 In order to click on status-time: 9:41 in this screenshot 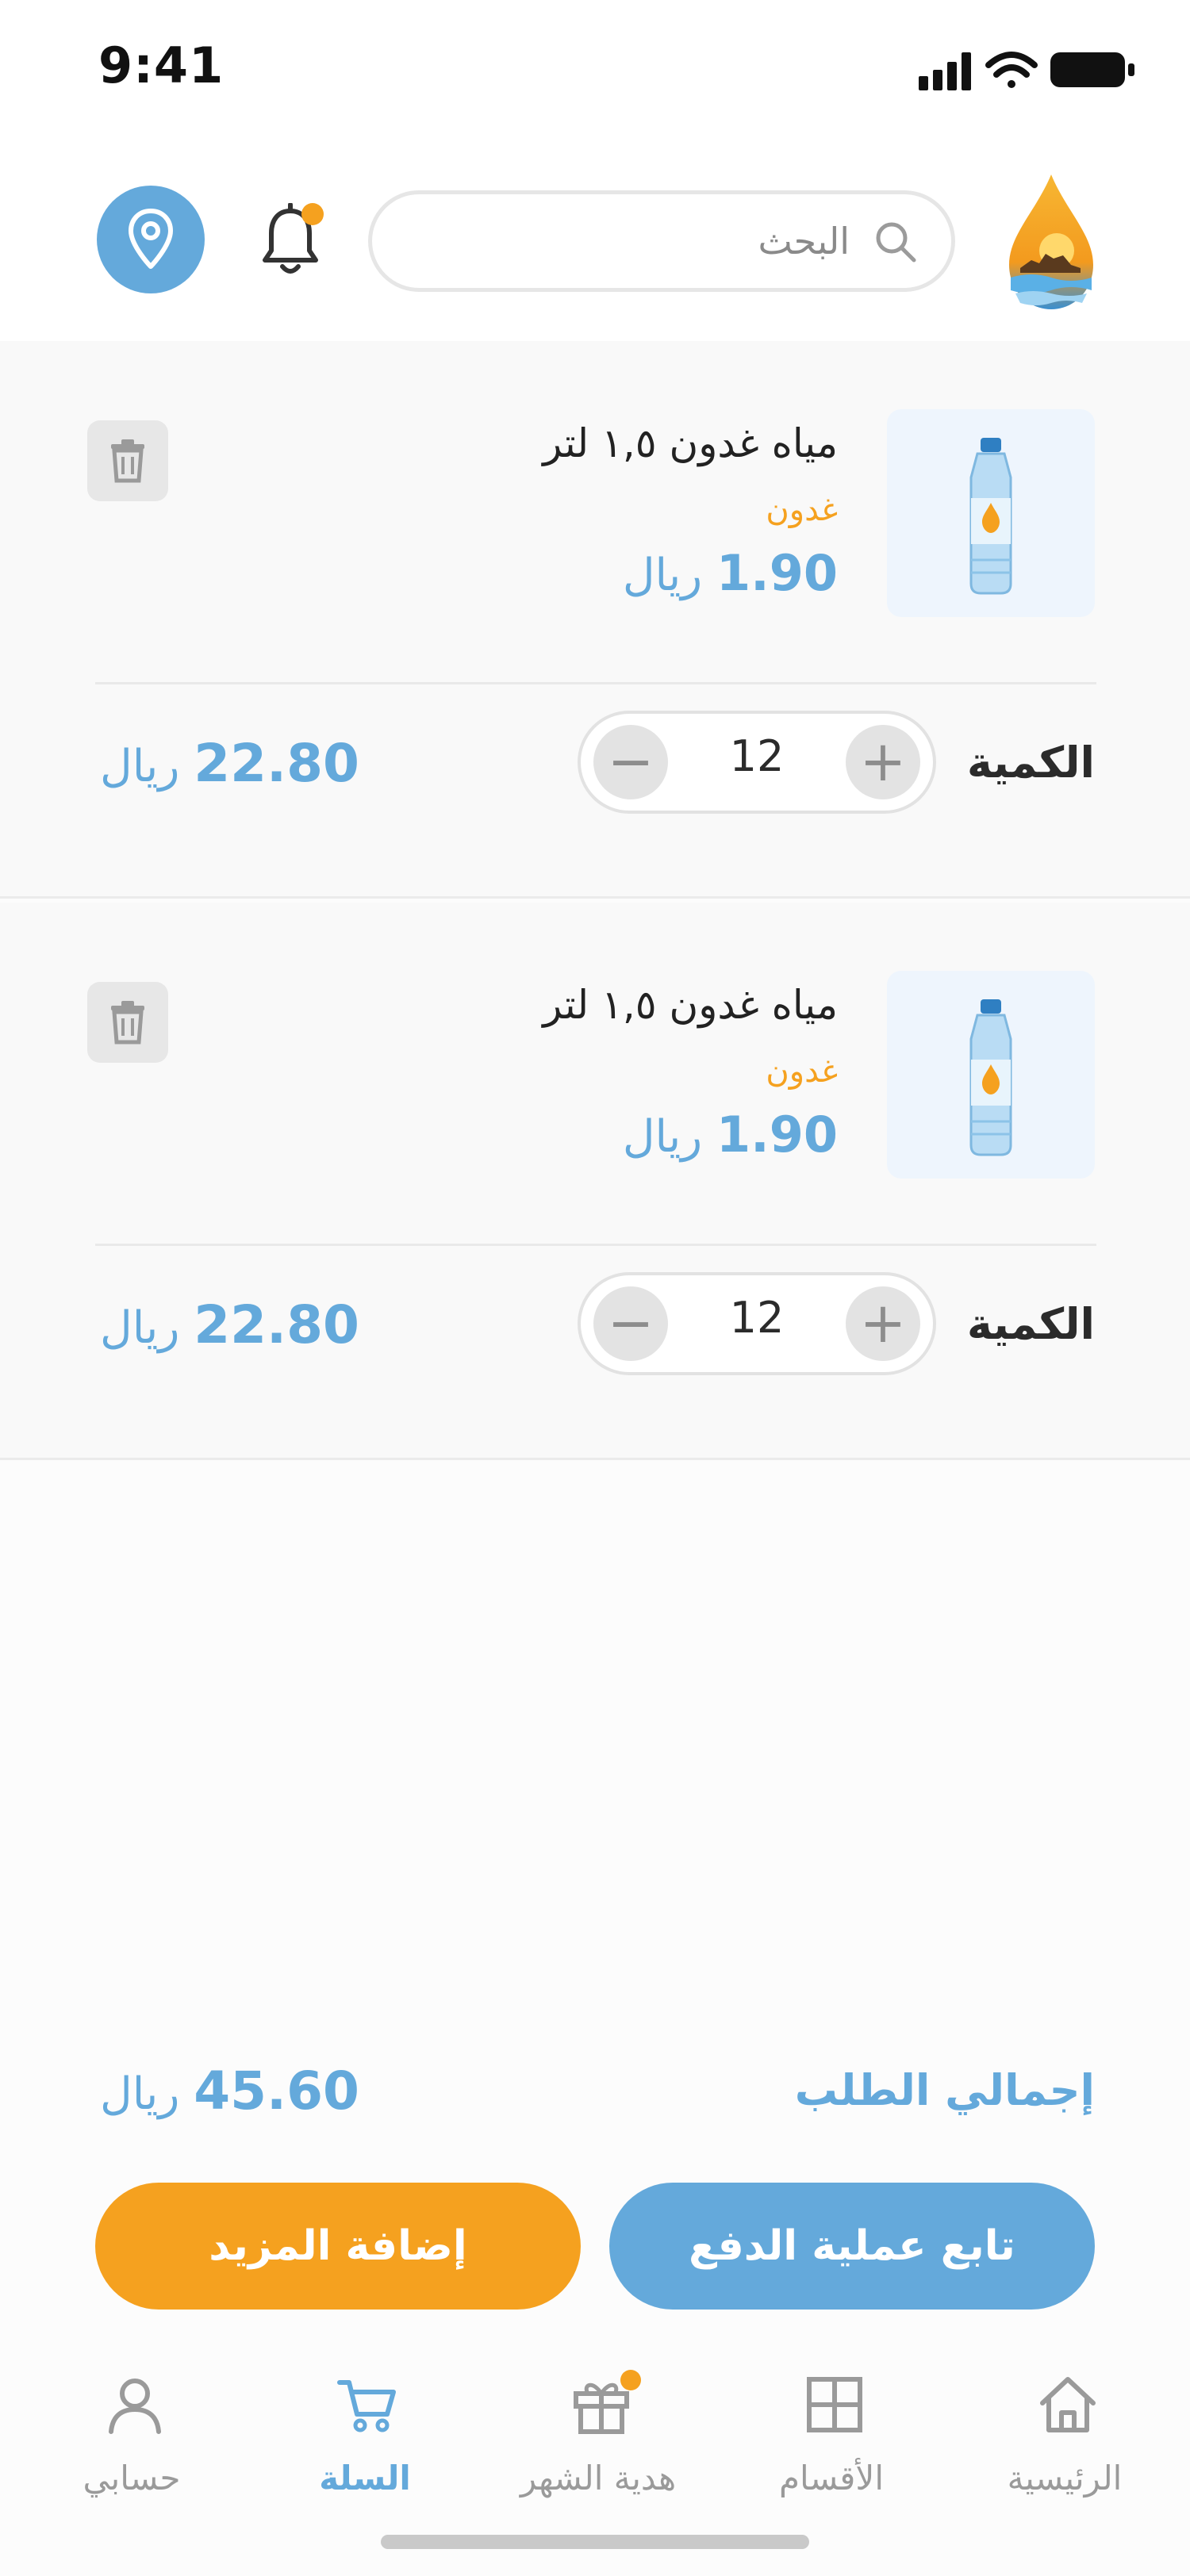, I will do `click(161, 65)`.